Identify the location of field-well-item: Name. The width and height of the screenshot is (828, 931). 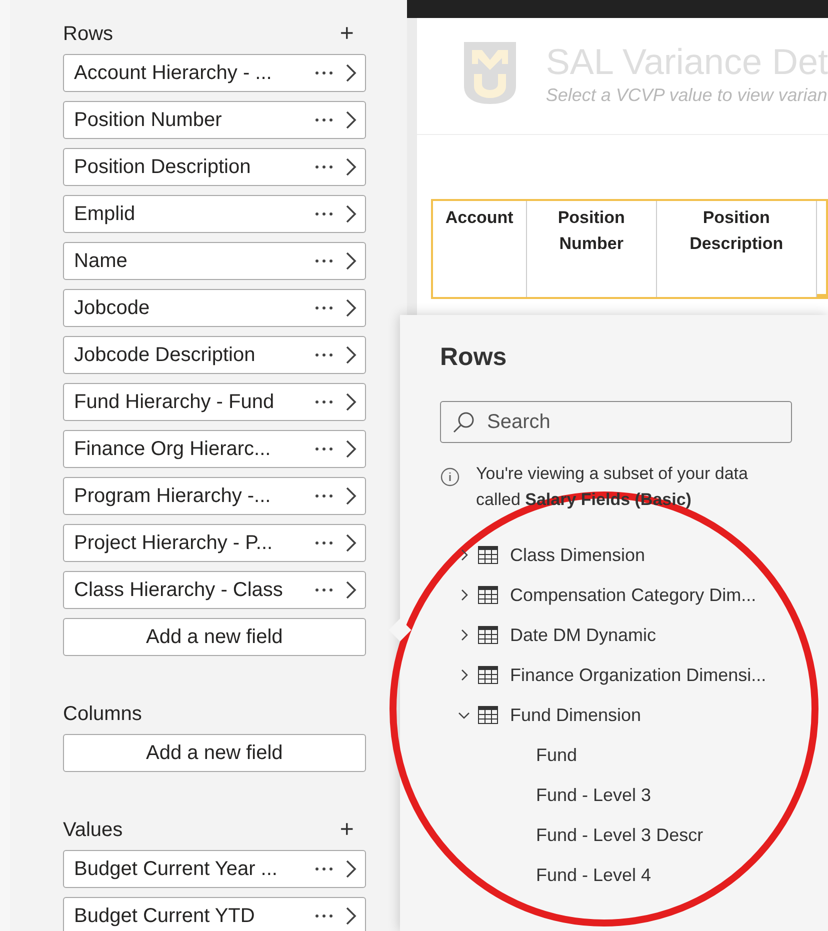
(214, 261).